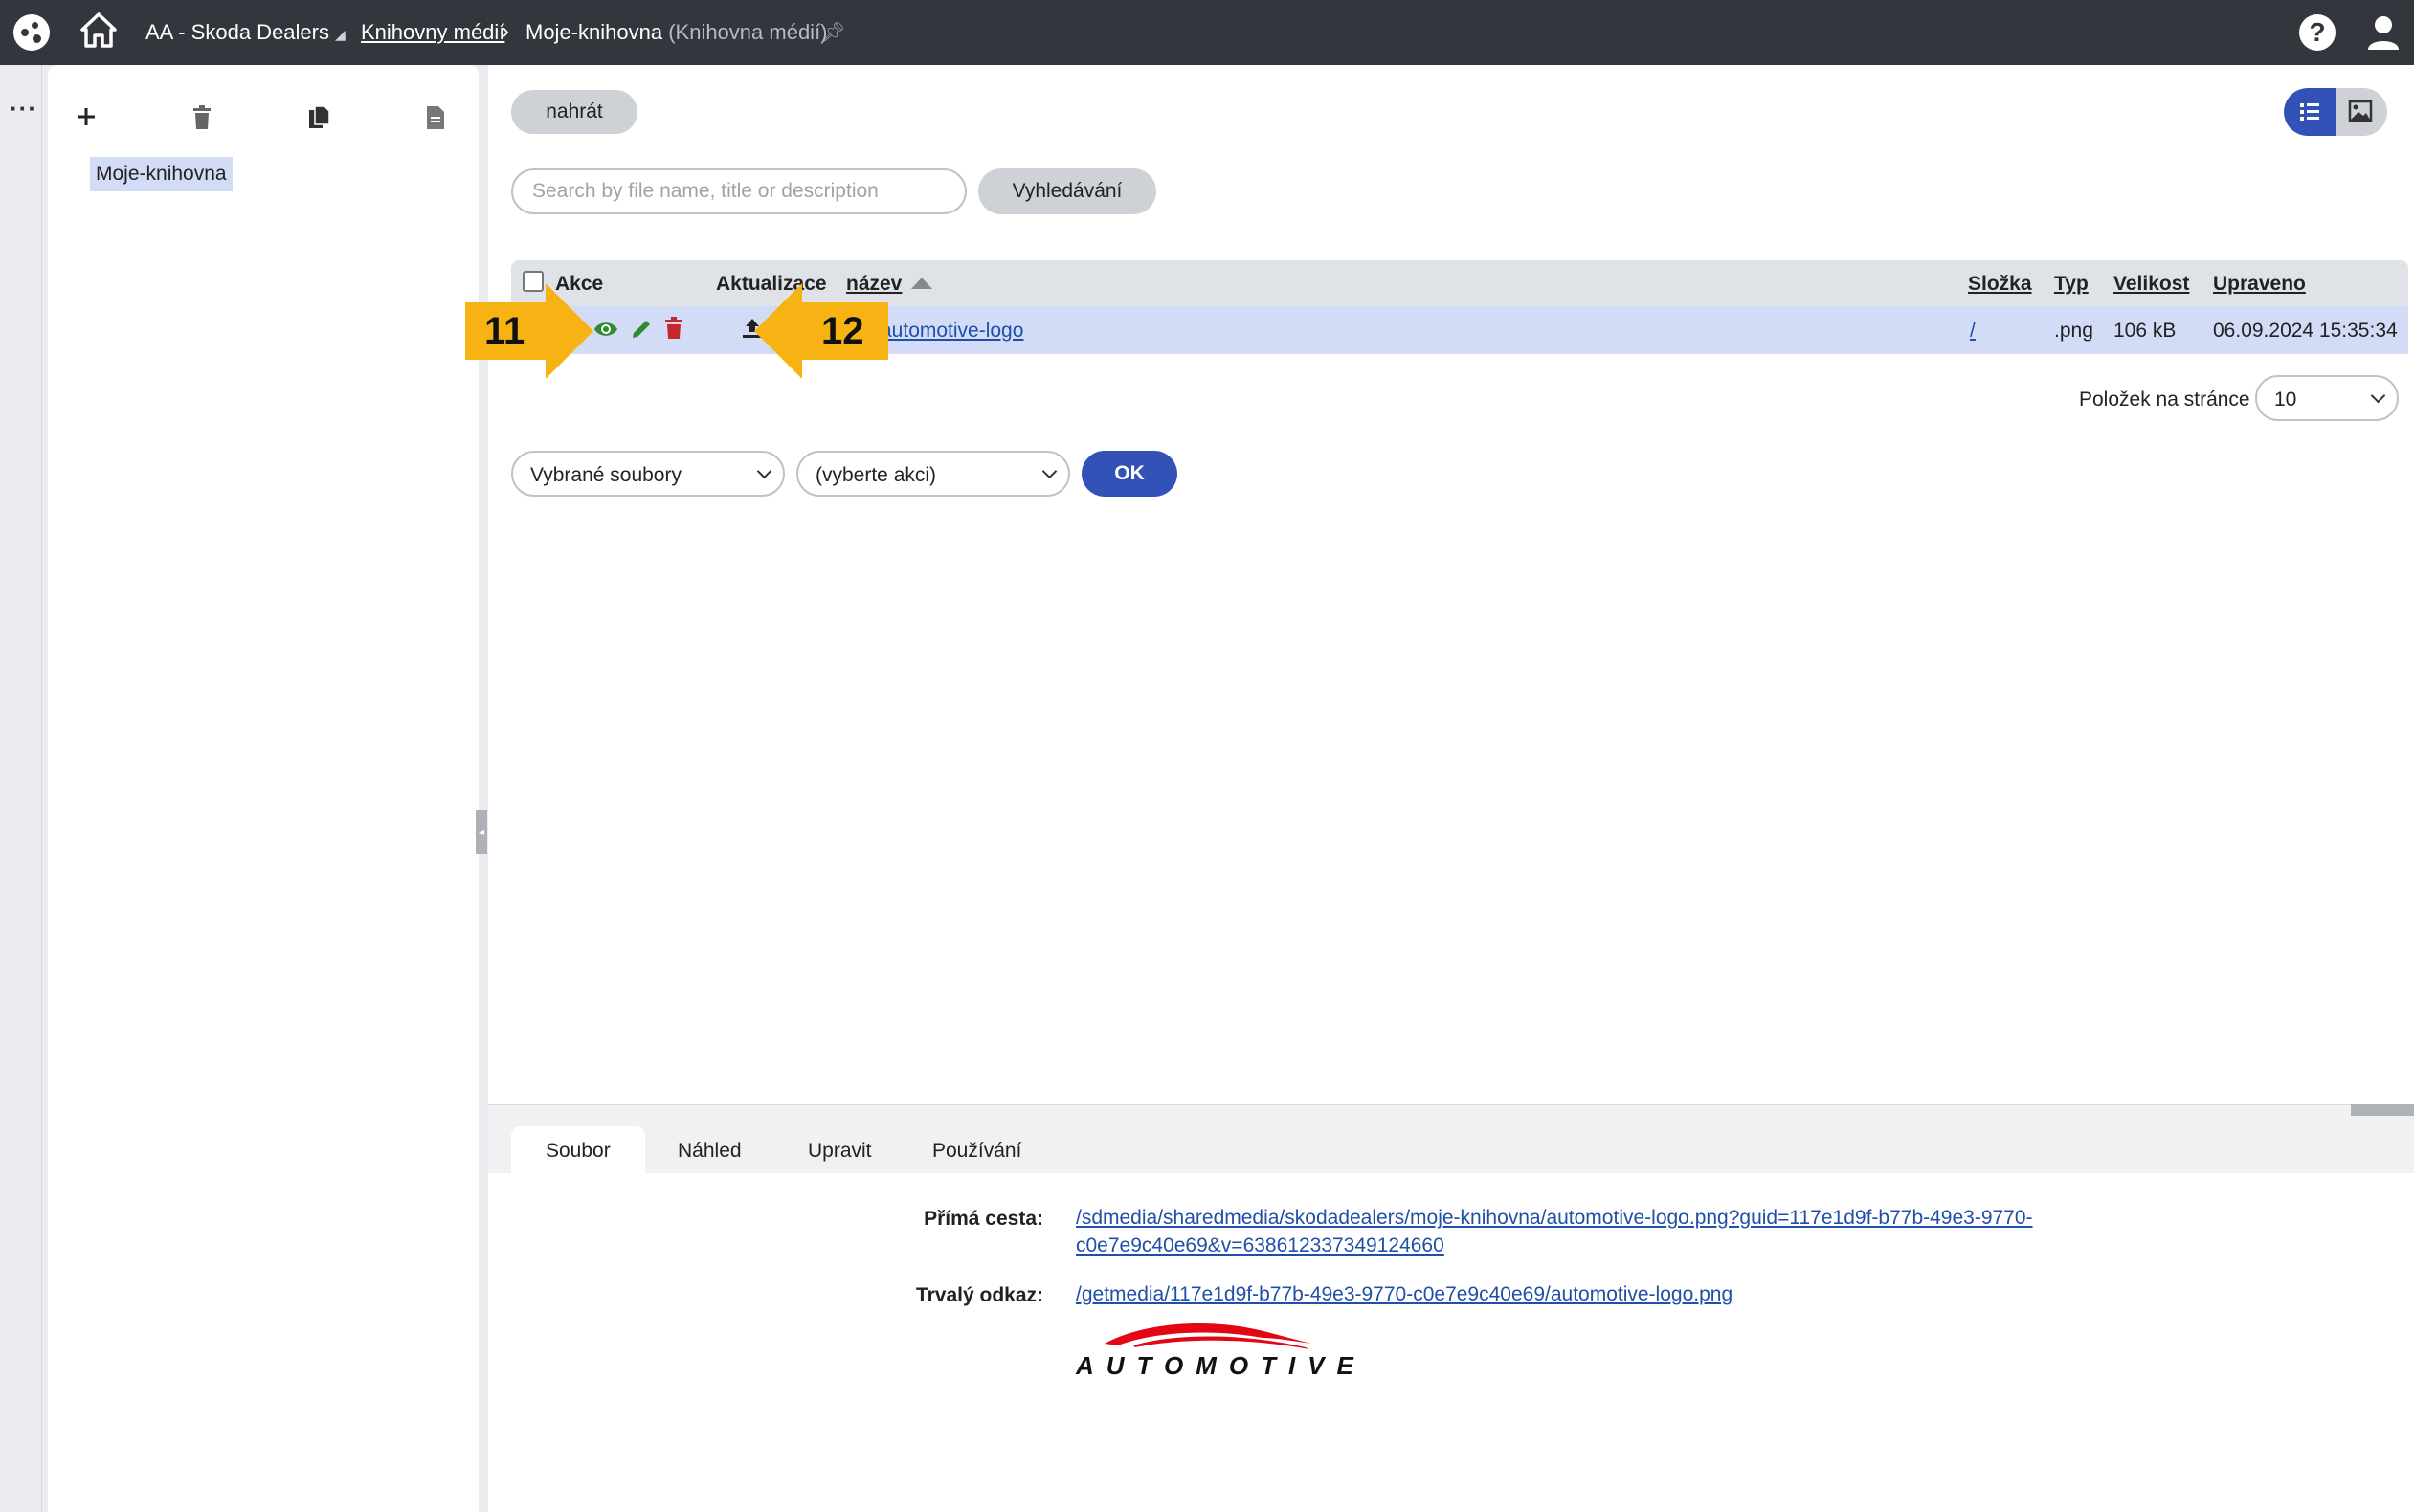 This screenshot has width=2414, height=1512. I want to click on search-input, so click(739, 191).